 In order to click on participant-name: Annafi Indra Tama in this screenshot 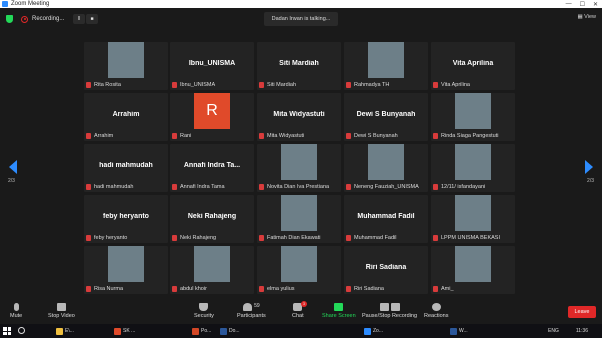, I will do `click(202, 187)`.